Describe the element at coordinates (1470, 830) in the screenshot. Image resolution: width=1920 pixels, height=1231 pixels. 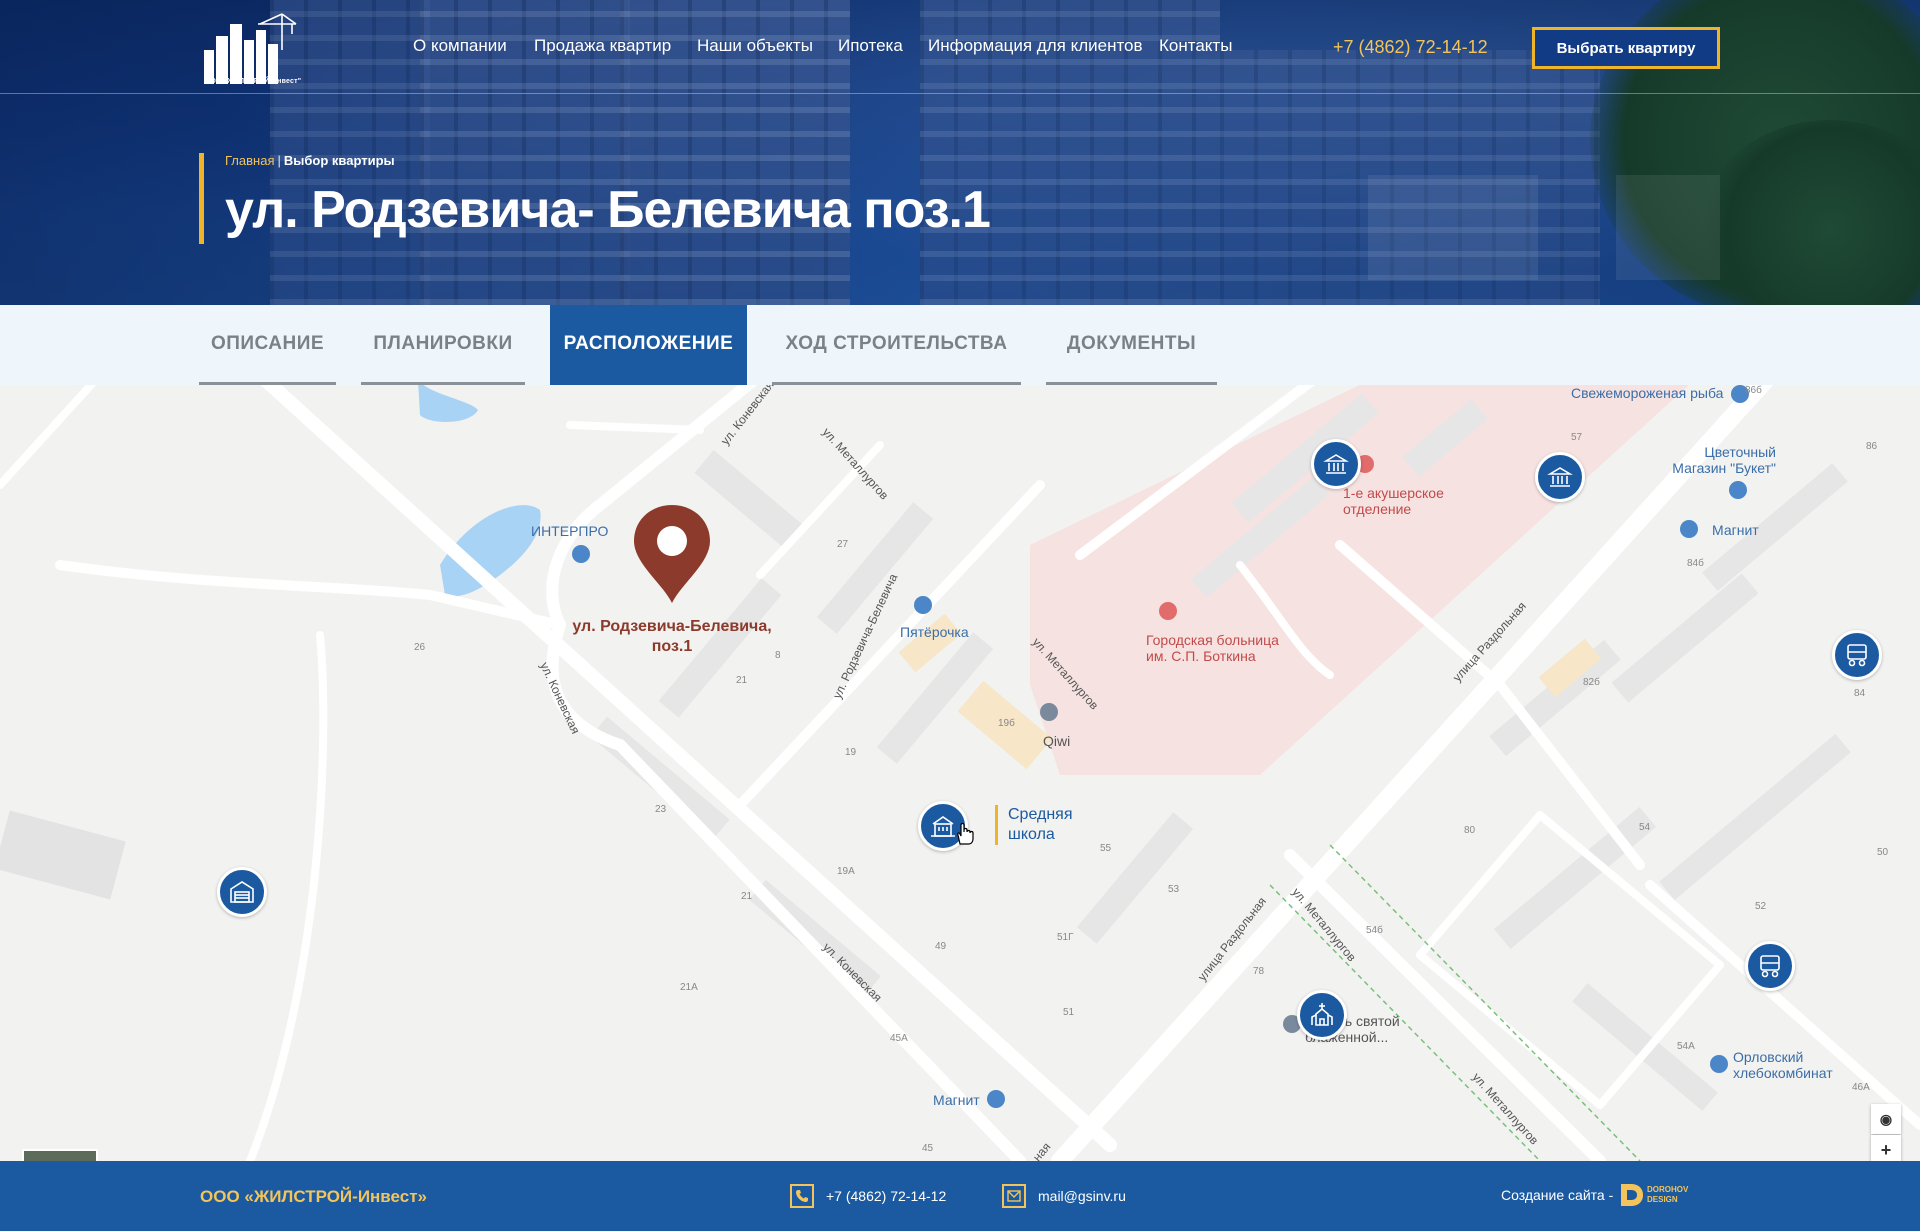
I see `house-number: 80` at that location.